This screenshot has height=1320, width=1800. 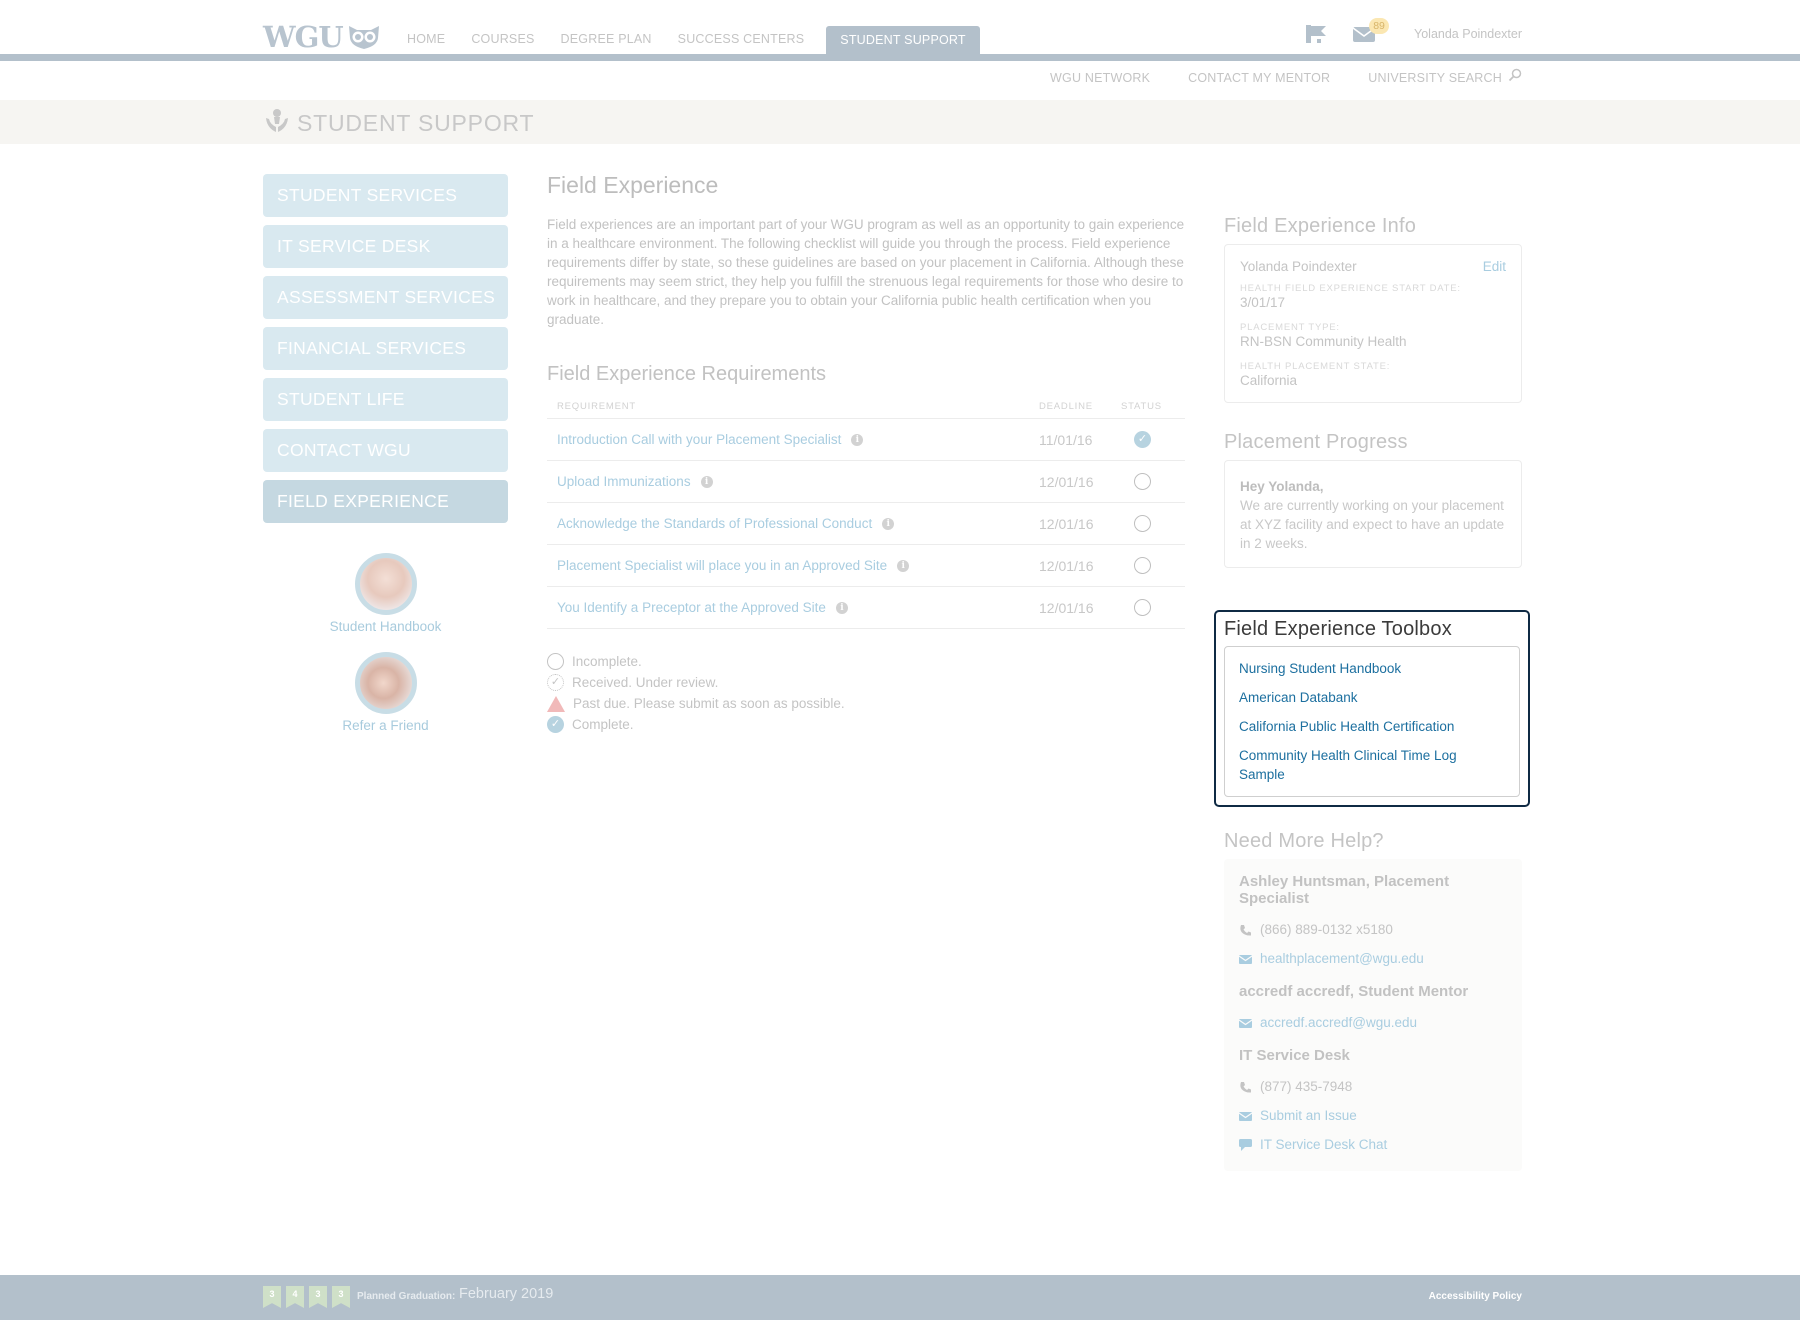 I want to click on hands-person-icon, so click(x=277, y=123).